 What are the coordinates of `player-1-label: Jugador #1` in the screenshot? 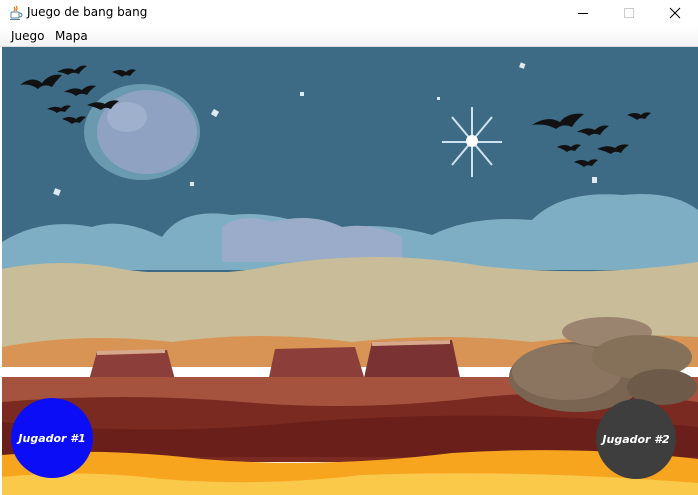 It's located at (52, 438).